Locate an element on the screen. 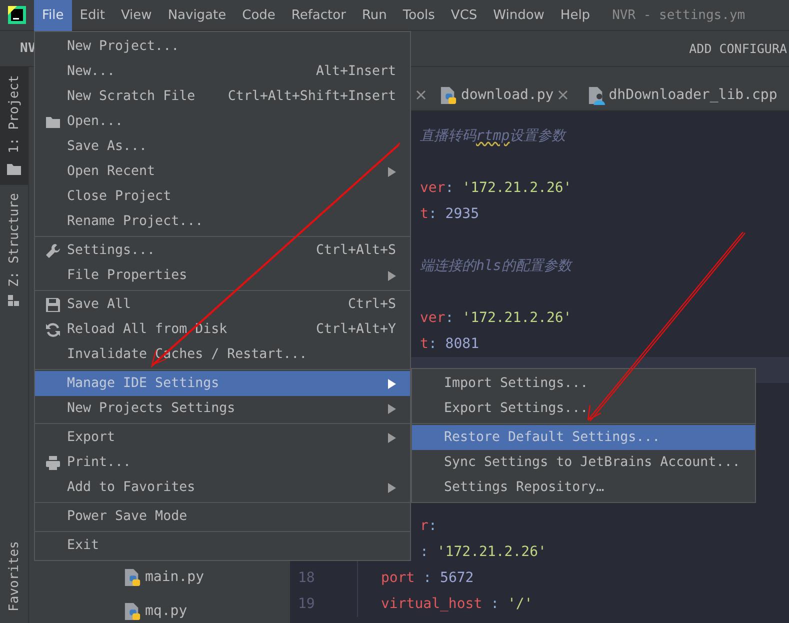 The width and height of the screenshot is (789, 623). menu-bar-item: VCS is located at coordinates (464, 15).